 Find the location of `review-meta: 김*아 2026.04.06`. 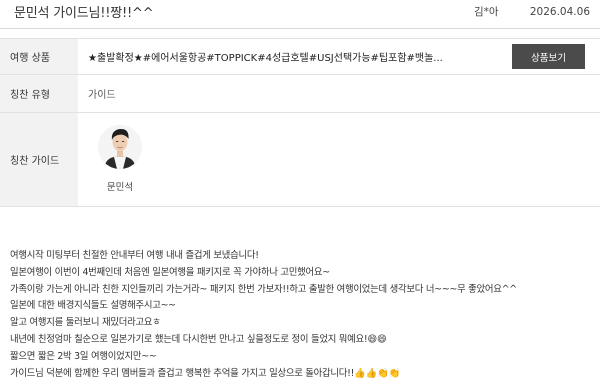

review-meta: 김*아 2026.04.06 is located at coordinates (532, 11).